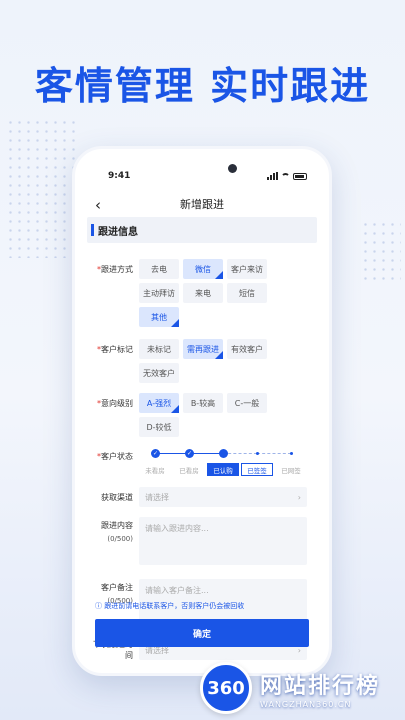  I want to click on content-label: 跟进内容 (0/500), so click(113, 541).